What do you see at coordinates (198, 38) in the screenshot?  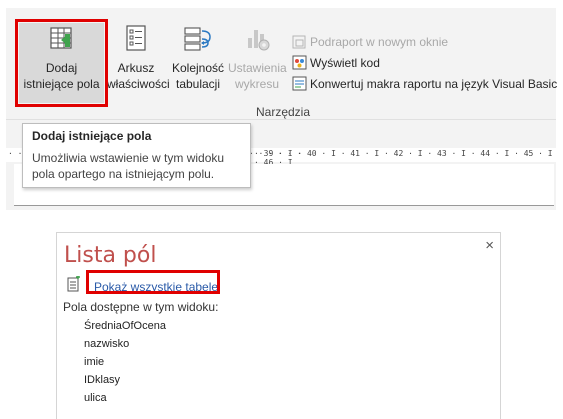 I see `tab-order-icon` at bounding box center [198, 38].